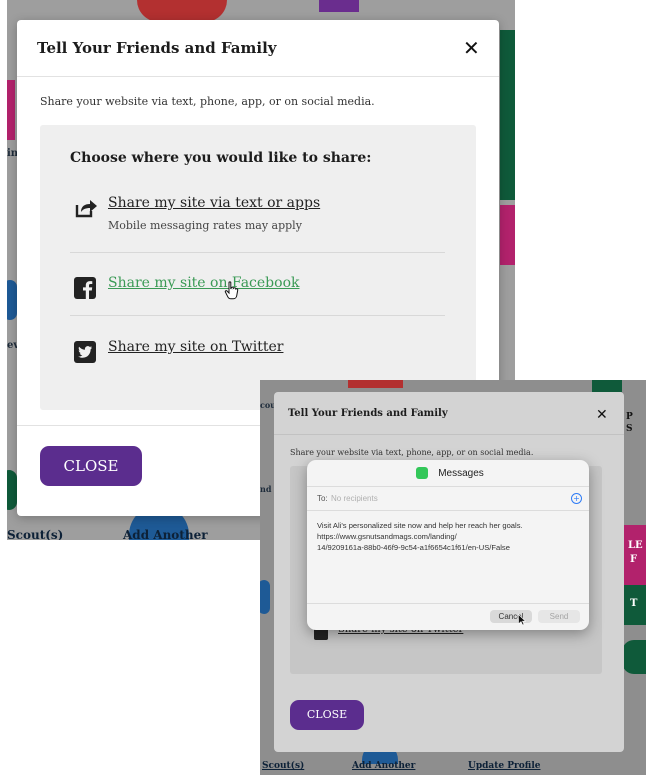  What do you see at coordinates (387, 536) in the screenshot?
I see `message-body-line-2: https://www.gsnutsandmags.com/landing/` at bounding box center [387, 536].